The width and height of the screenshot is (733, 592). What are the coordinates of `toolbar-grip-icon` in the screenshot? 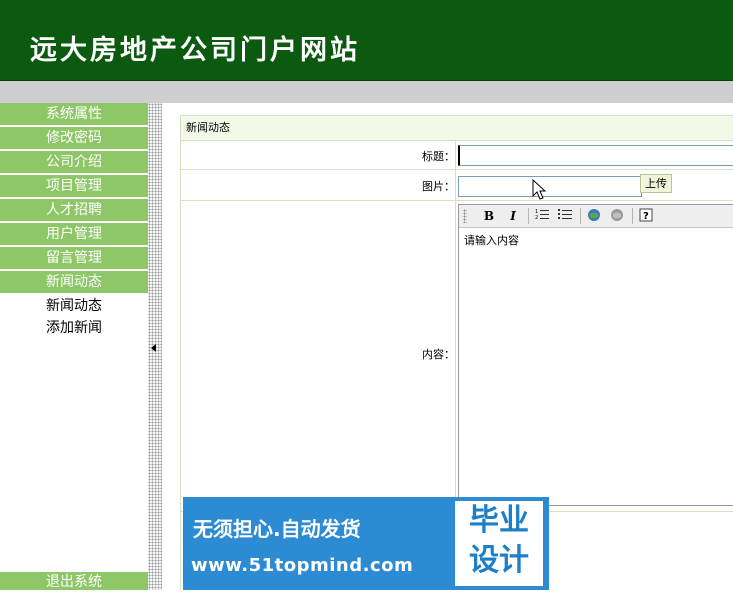 It's located at (465, 216).